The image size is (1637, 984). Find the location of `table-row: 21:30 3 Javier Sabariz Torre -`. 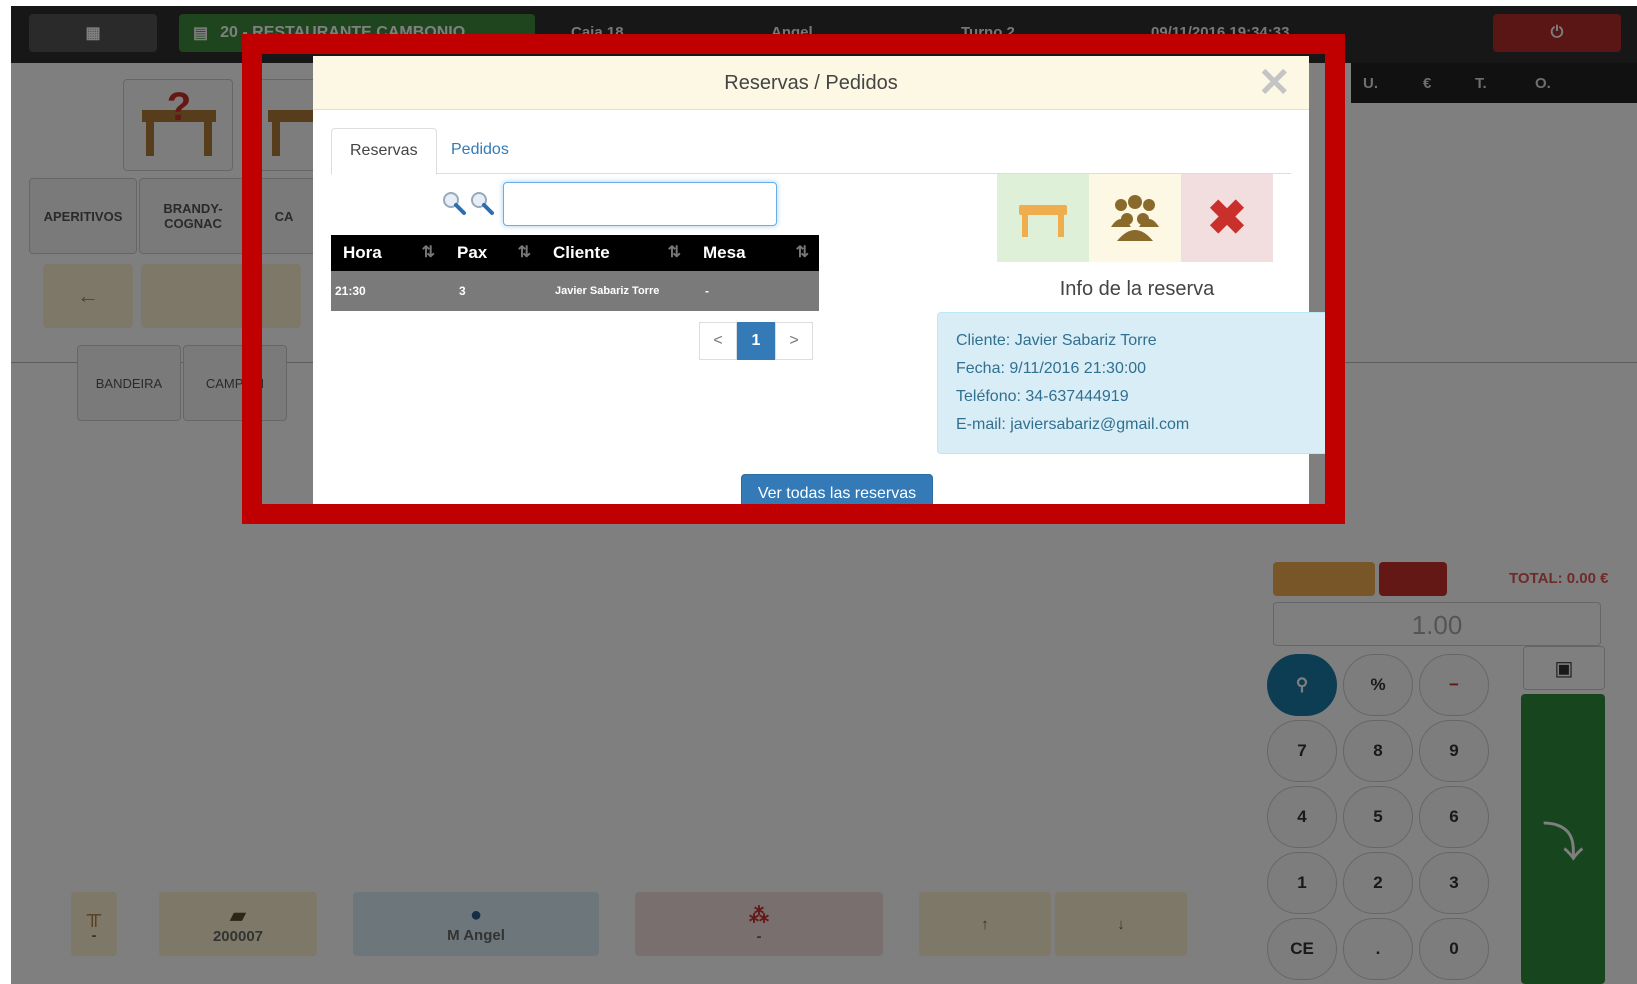

table-row: 21:30 3 Javier Sabariz Torre - is located at coordinates (575, 291).